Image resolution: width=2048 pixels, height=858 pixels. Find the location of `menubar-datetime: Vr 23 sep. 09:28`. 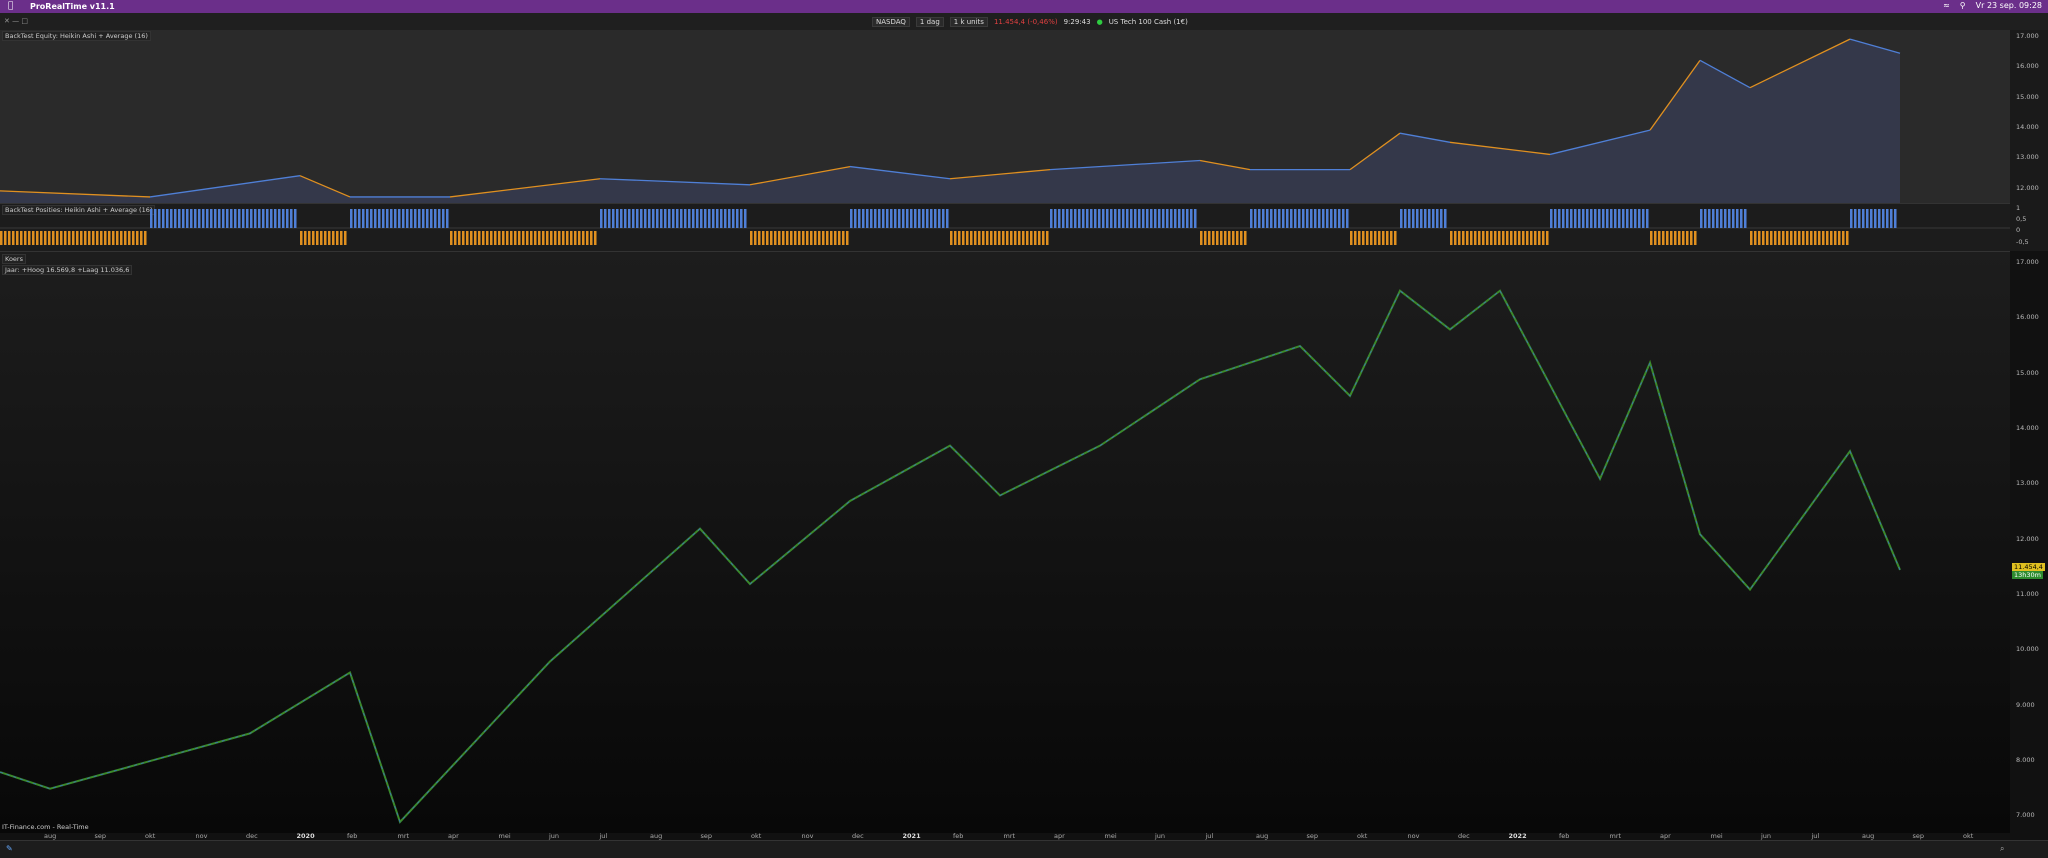

menubar-datetime: Vr 23 sep. 09:28 is located at coordinates (2009, 5).